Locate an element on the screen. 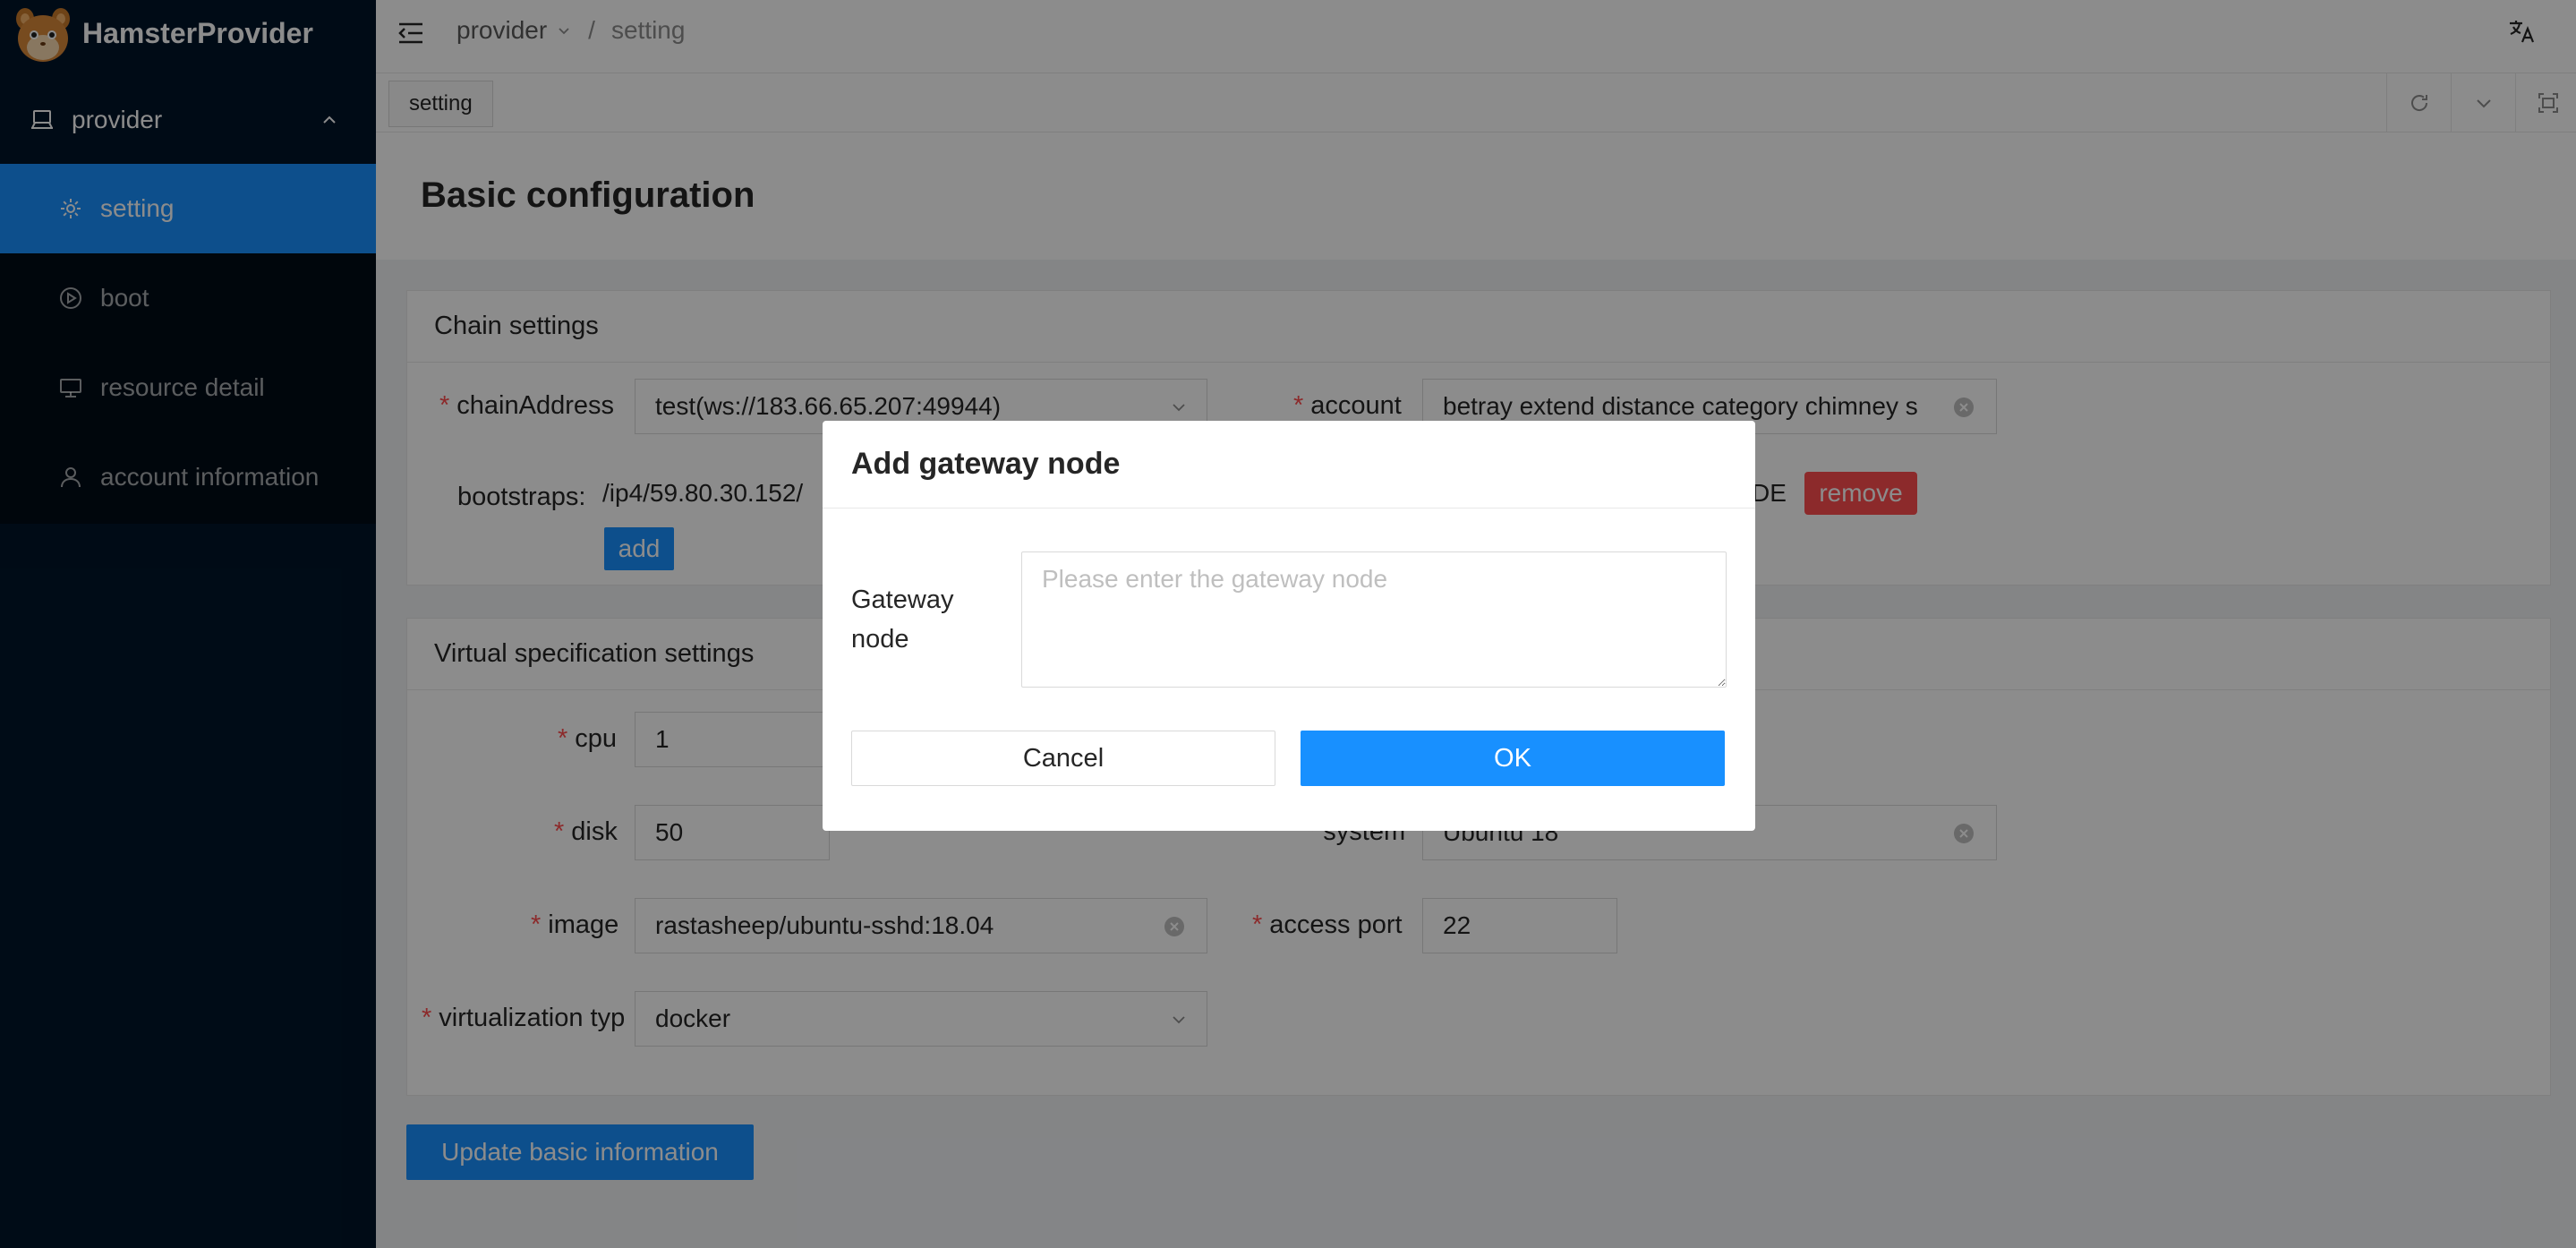 The height and width of the screenshot is (1248, 2576). cancel-button: Cancel is located at coordinates (1063, 758).